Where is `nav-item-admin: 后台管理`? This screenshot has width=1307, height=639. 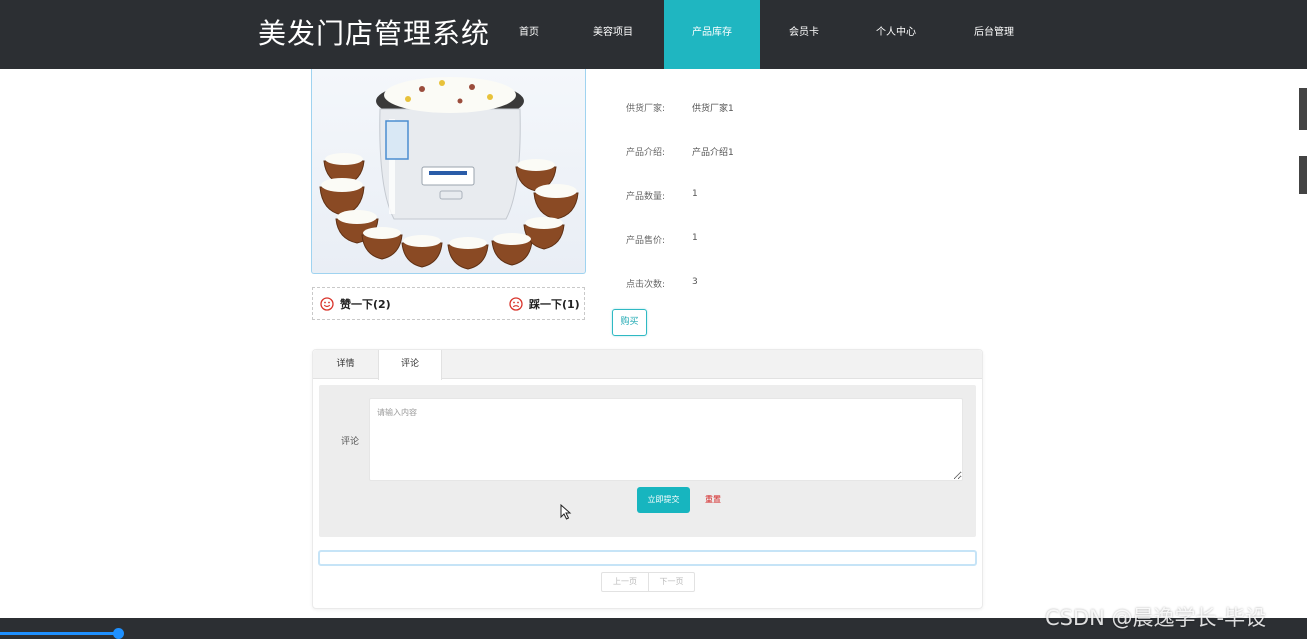
nav-item-admin: 后台管理 is located at coordinates (994, 34).